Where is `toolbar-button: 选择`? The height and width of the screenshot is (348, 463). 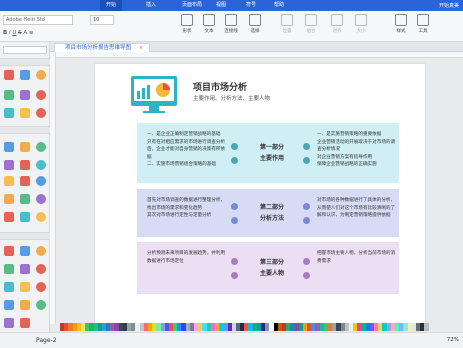
toolbar-button: 选择 is located at coordinates (255, 27).